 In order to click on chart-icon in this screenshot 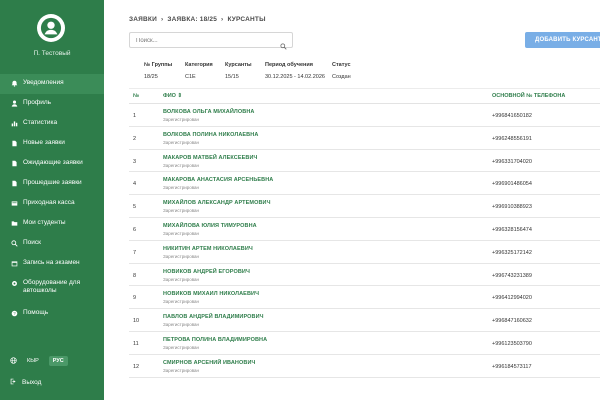, I will do `click(14, 123)`.